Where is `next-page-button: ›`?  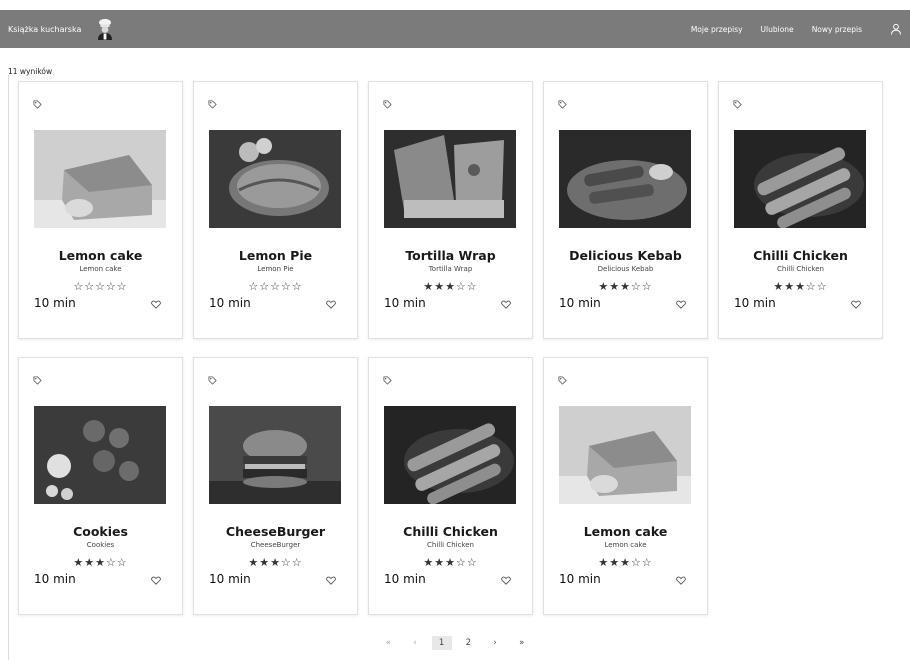
next-page-button: › is located at coordinates (495, 643).